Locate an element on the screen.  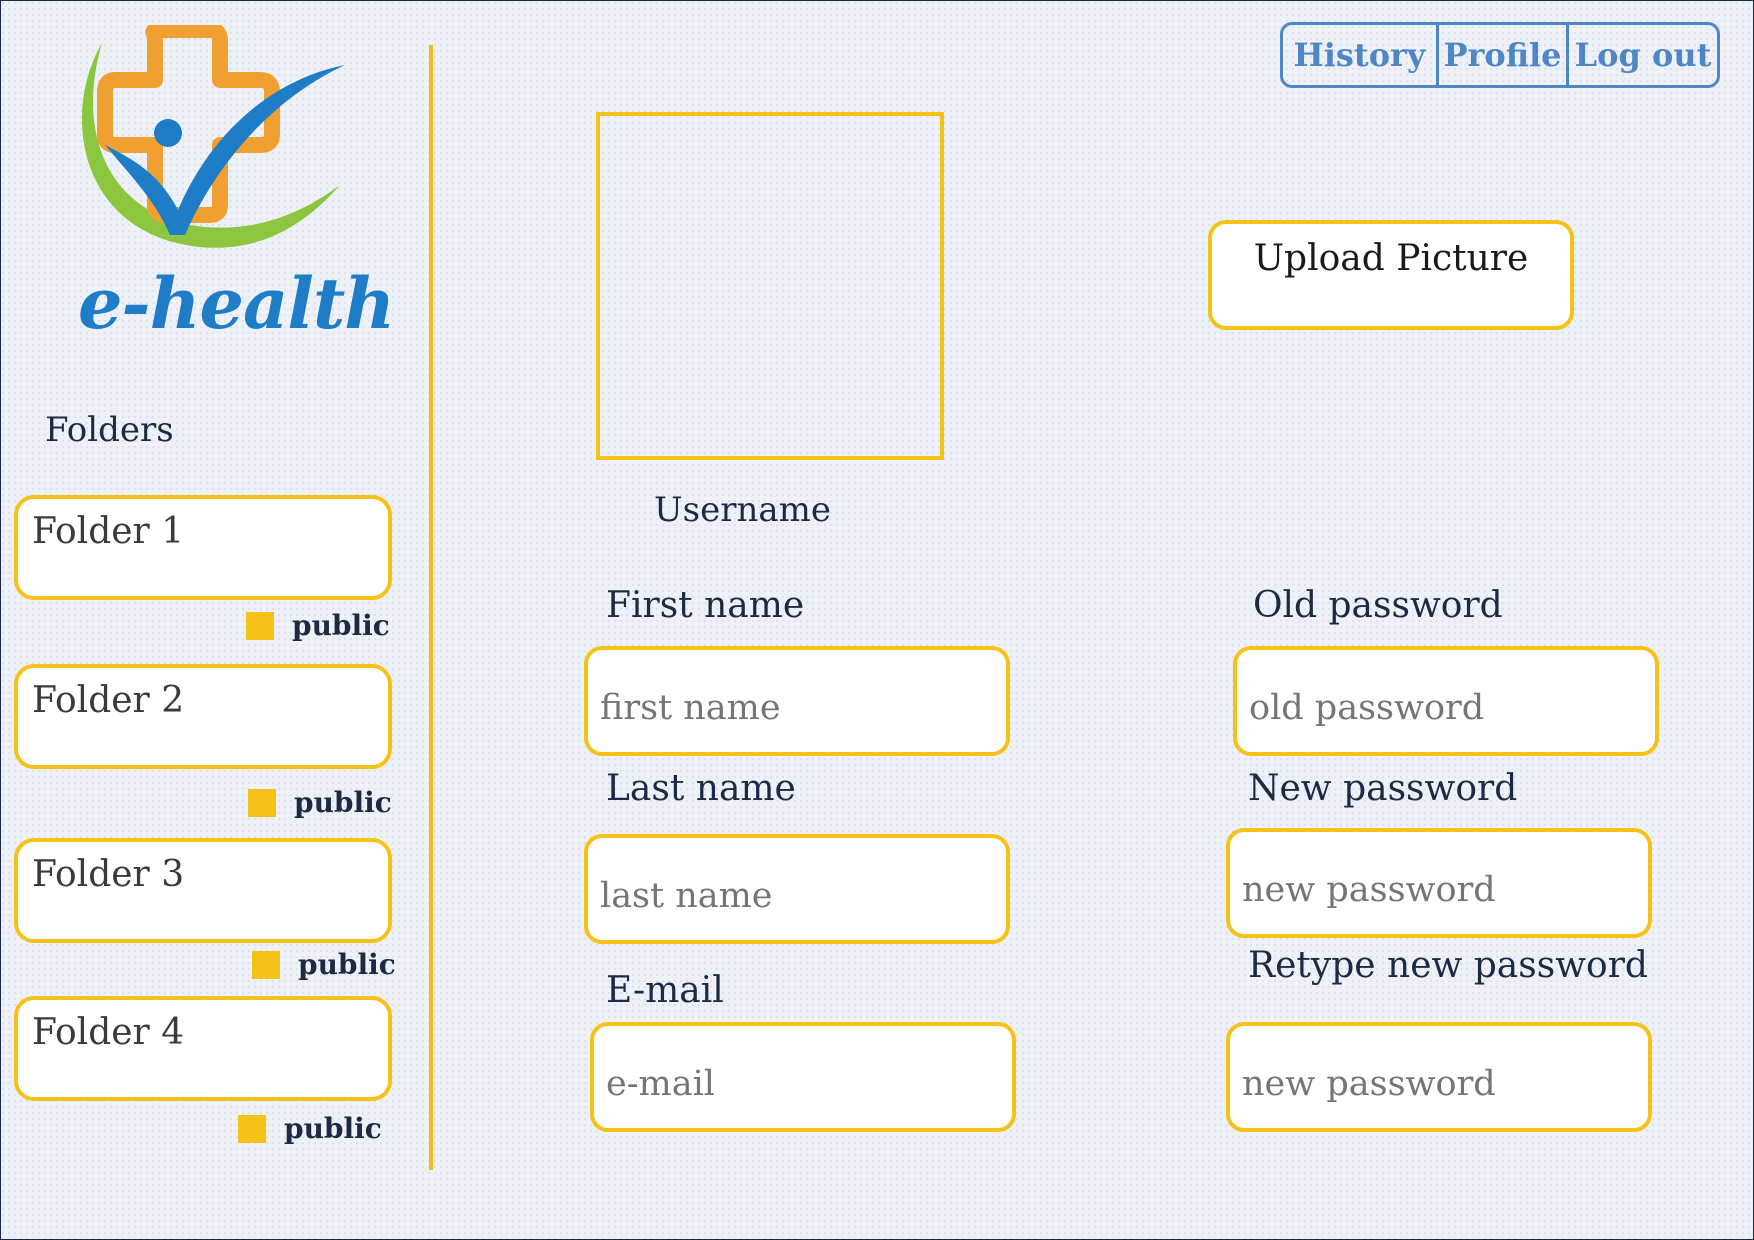
username: Username is located at coordinates (743, 510).